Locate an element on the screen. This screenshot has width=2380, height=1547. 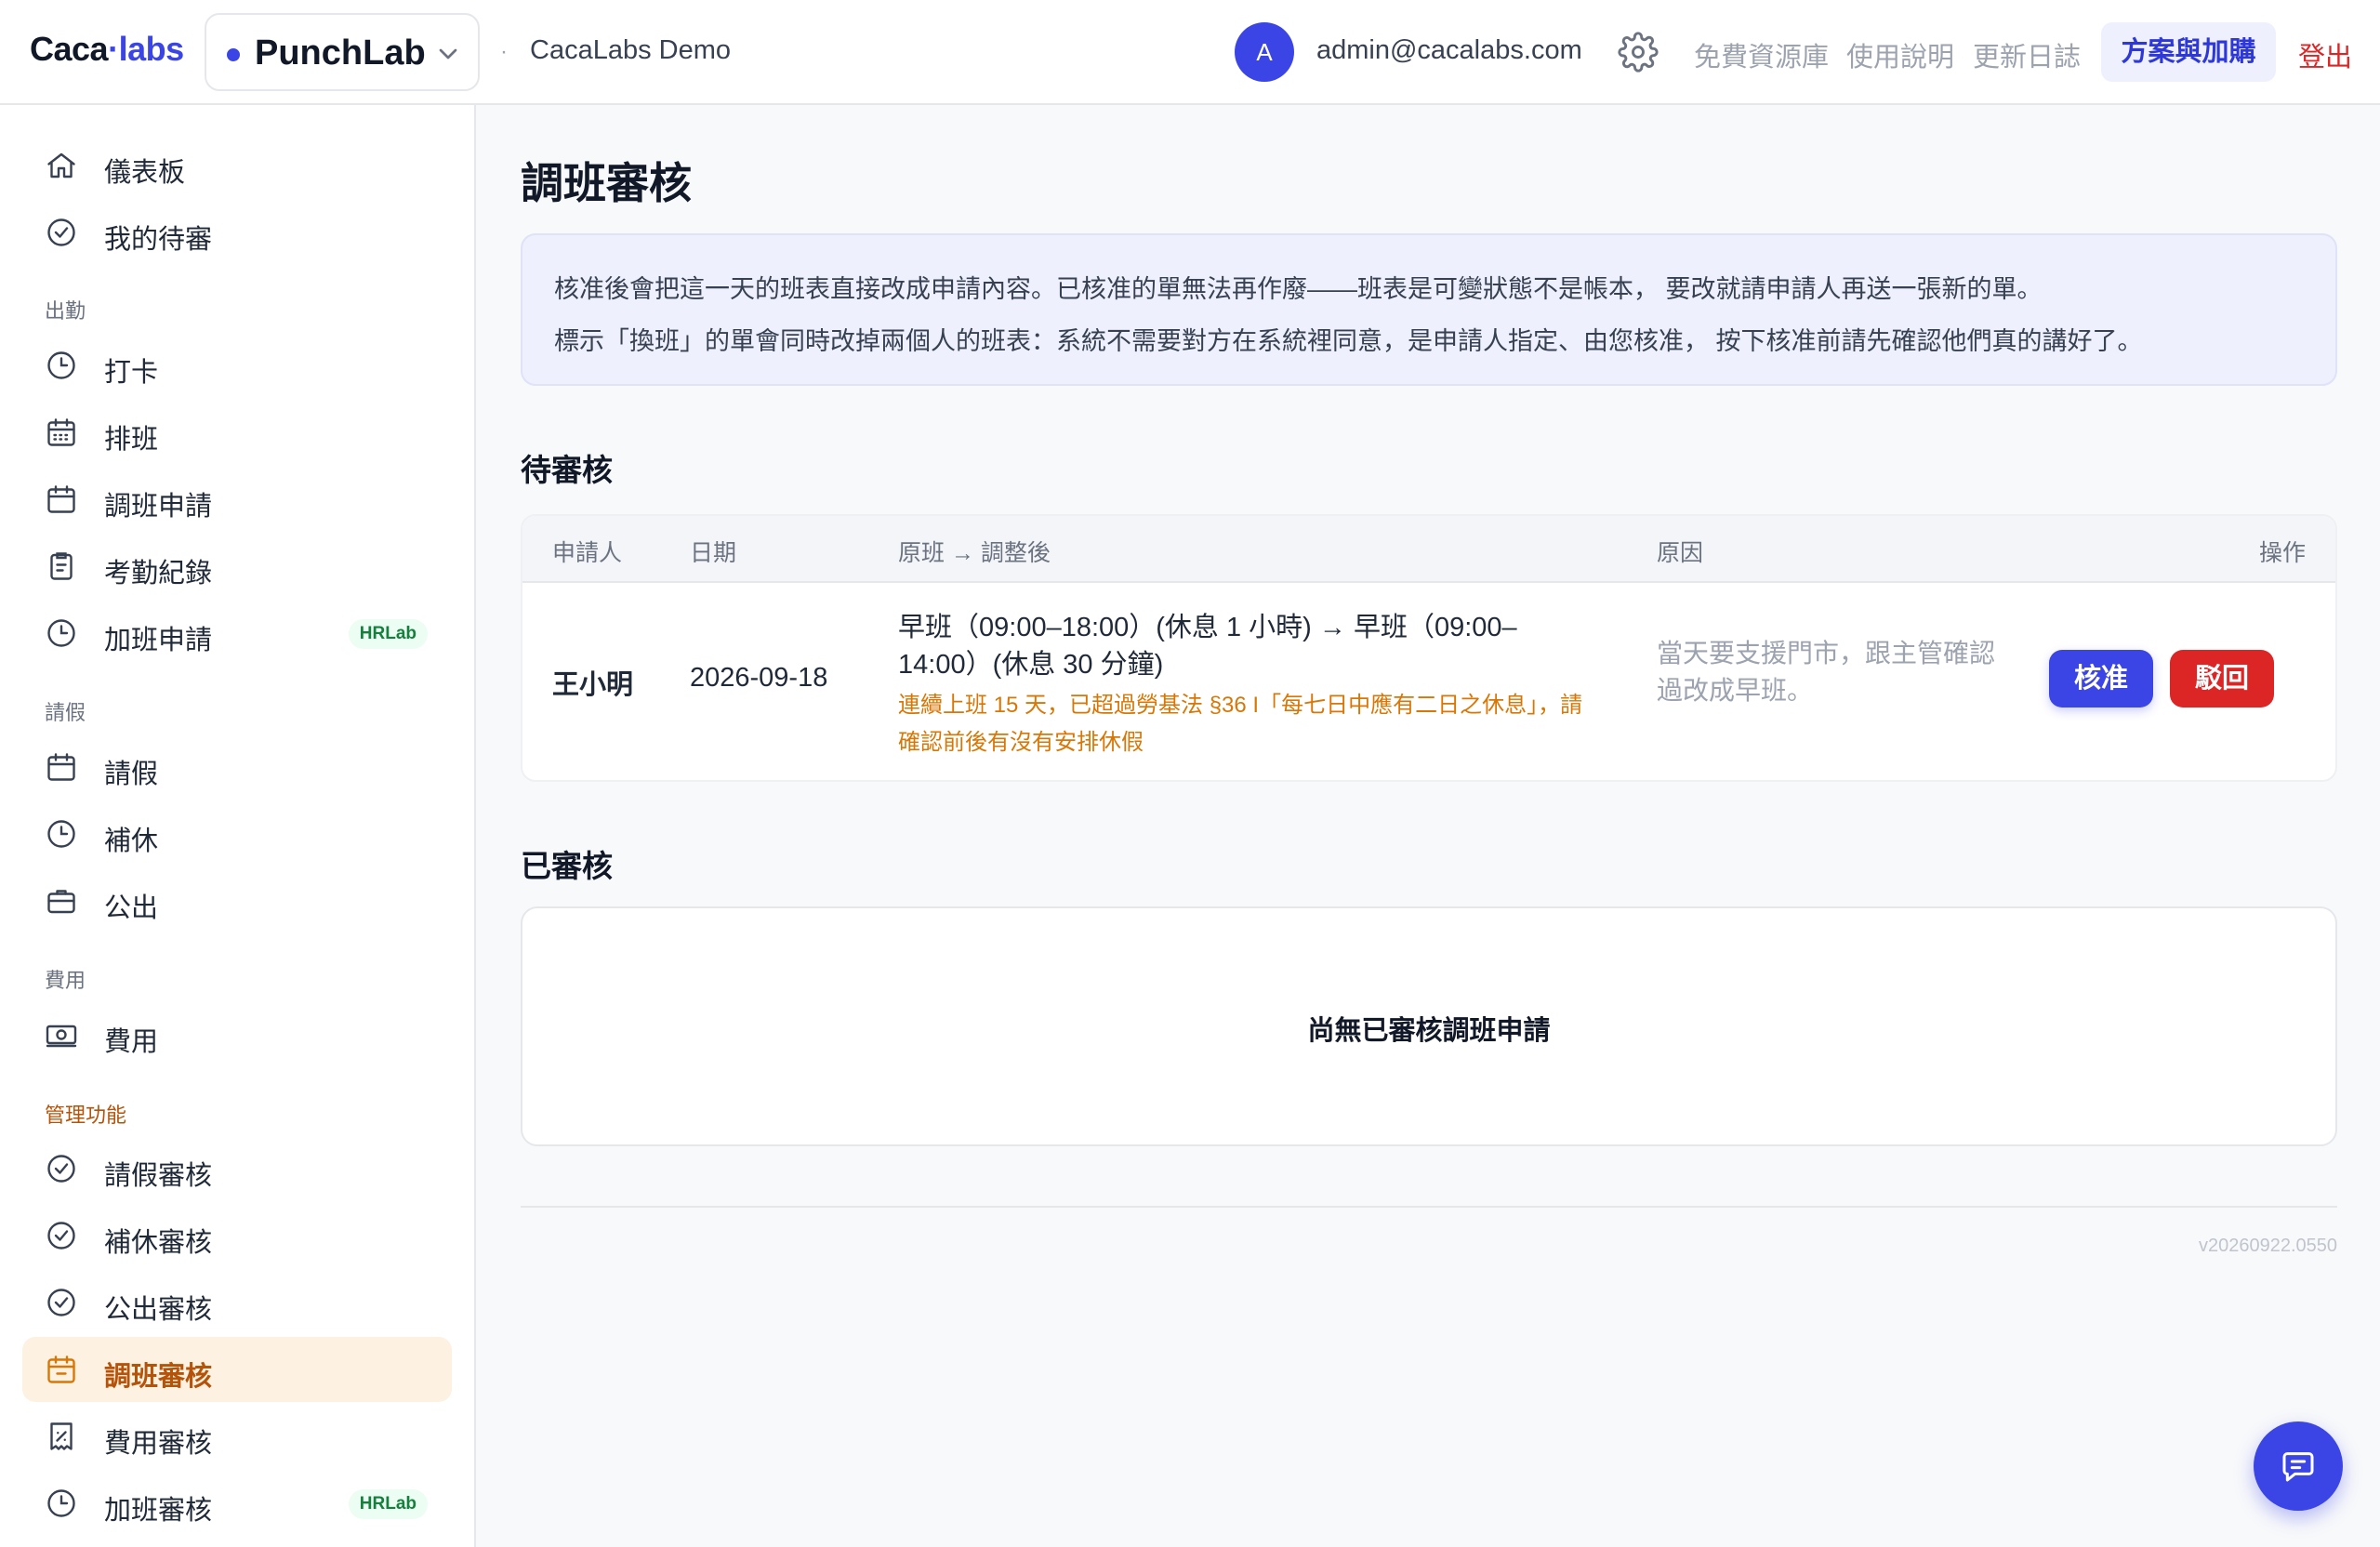
sidebar-item-label: 調班審核 is located at coordinates (158, 1377).